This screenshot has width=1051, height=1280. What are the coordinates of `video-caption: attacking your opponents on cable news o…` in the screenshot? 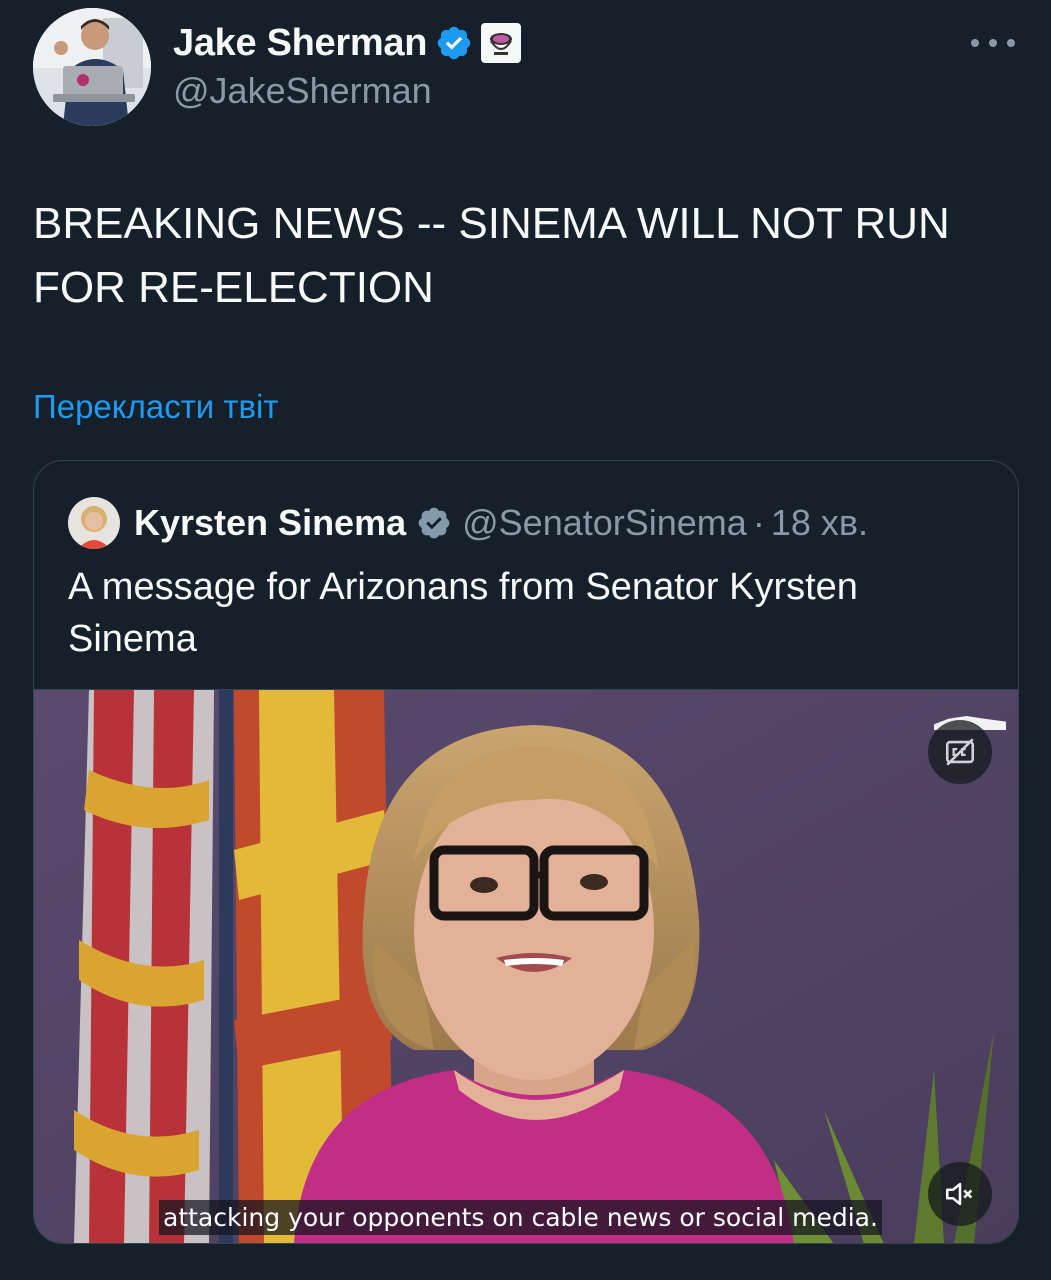 It's located at (520, 1217).